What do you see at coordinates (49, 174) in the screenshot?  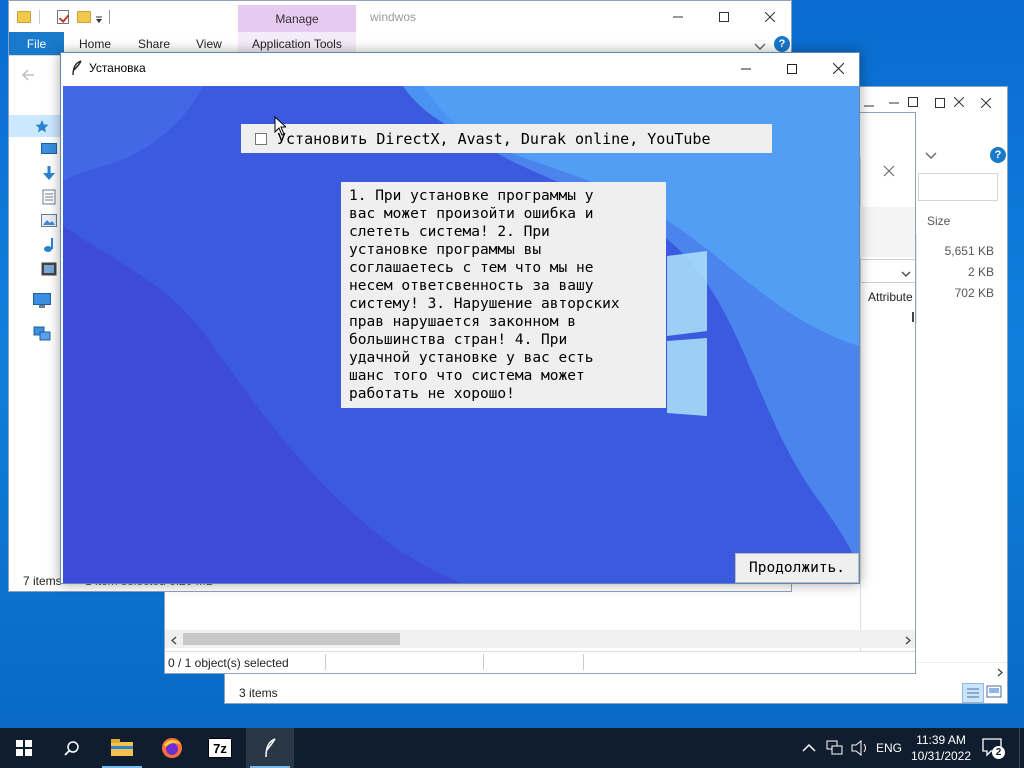 I see `downloads-icon` at bounding box center [49, 174].